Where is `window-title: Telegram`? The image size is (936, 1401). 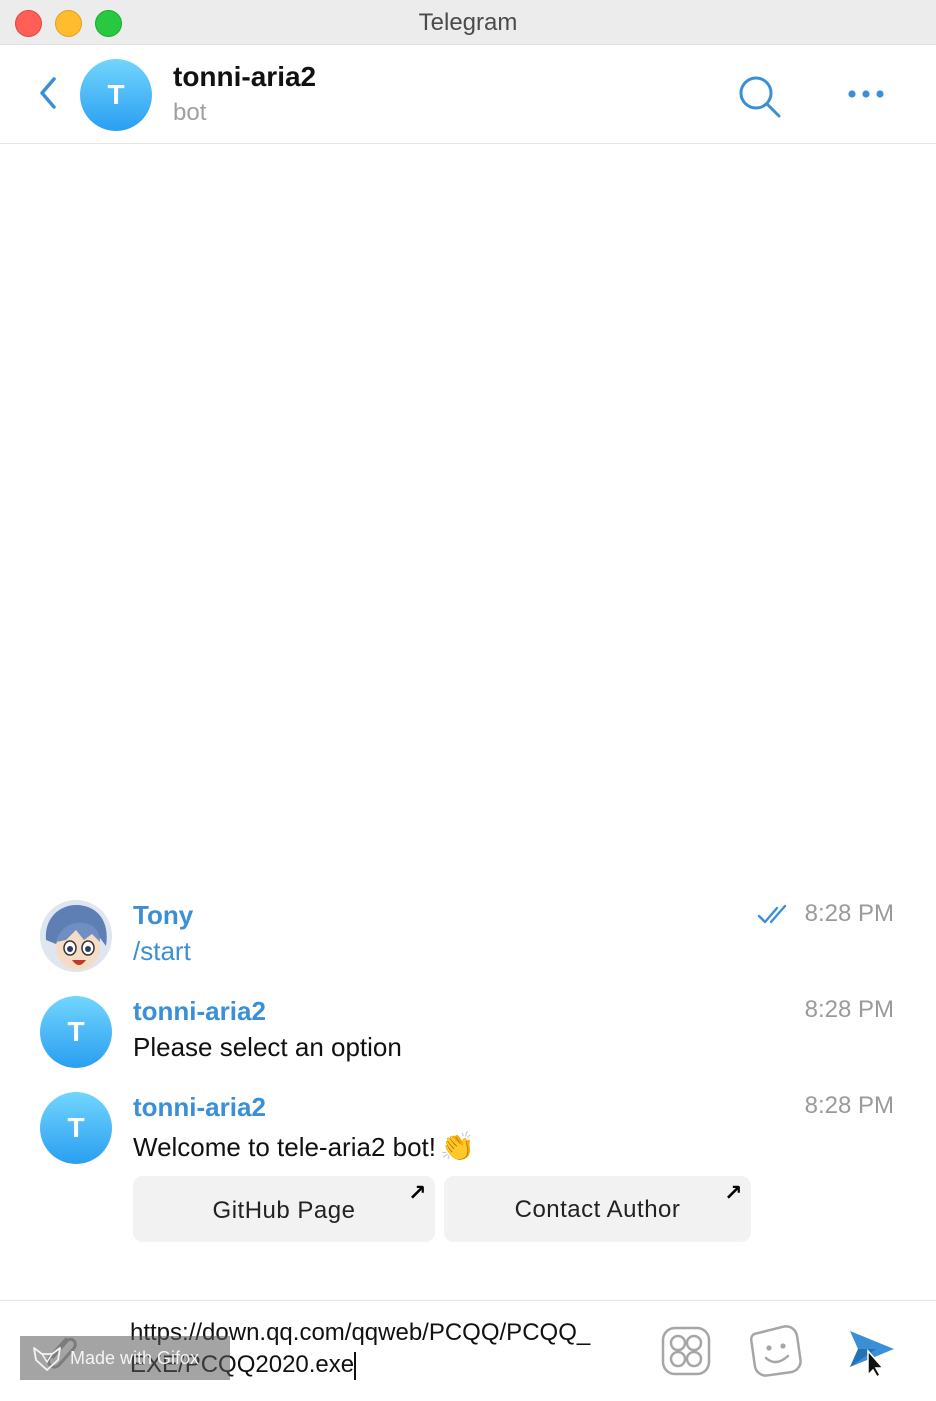
window-title: Telegram is located at coordinates (468, 22).